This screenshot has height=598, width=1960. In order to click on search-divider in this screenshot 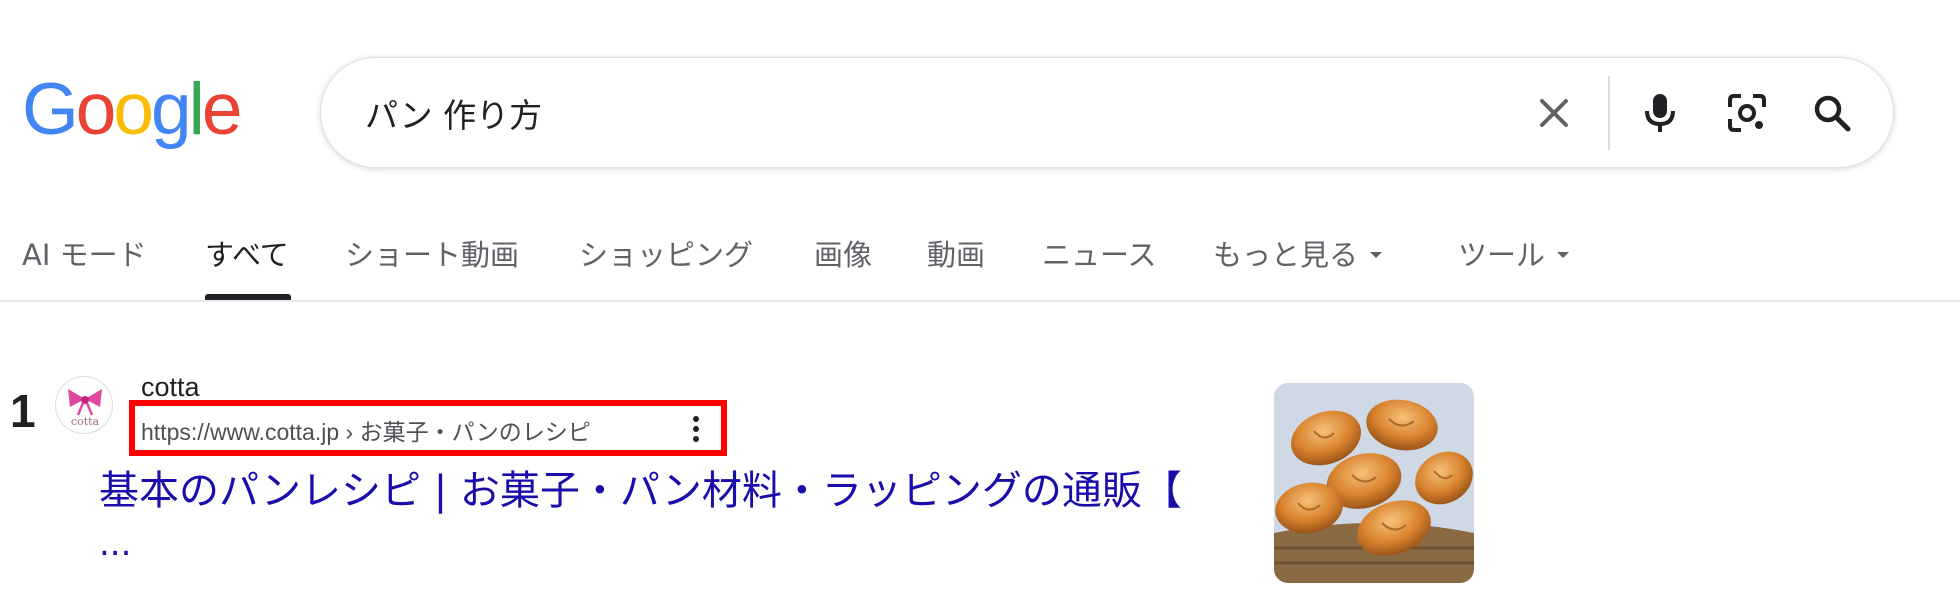, I will do `click(1609, 113)`.